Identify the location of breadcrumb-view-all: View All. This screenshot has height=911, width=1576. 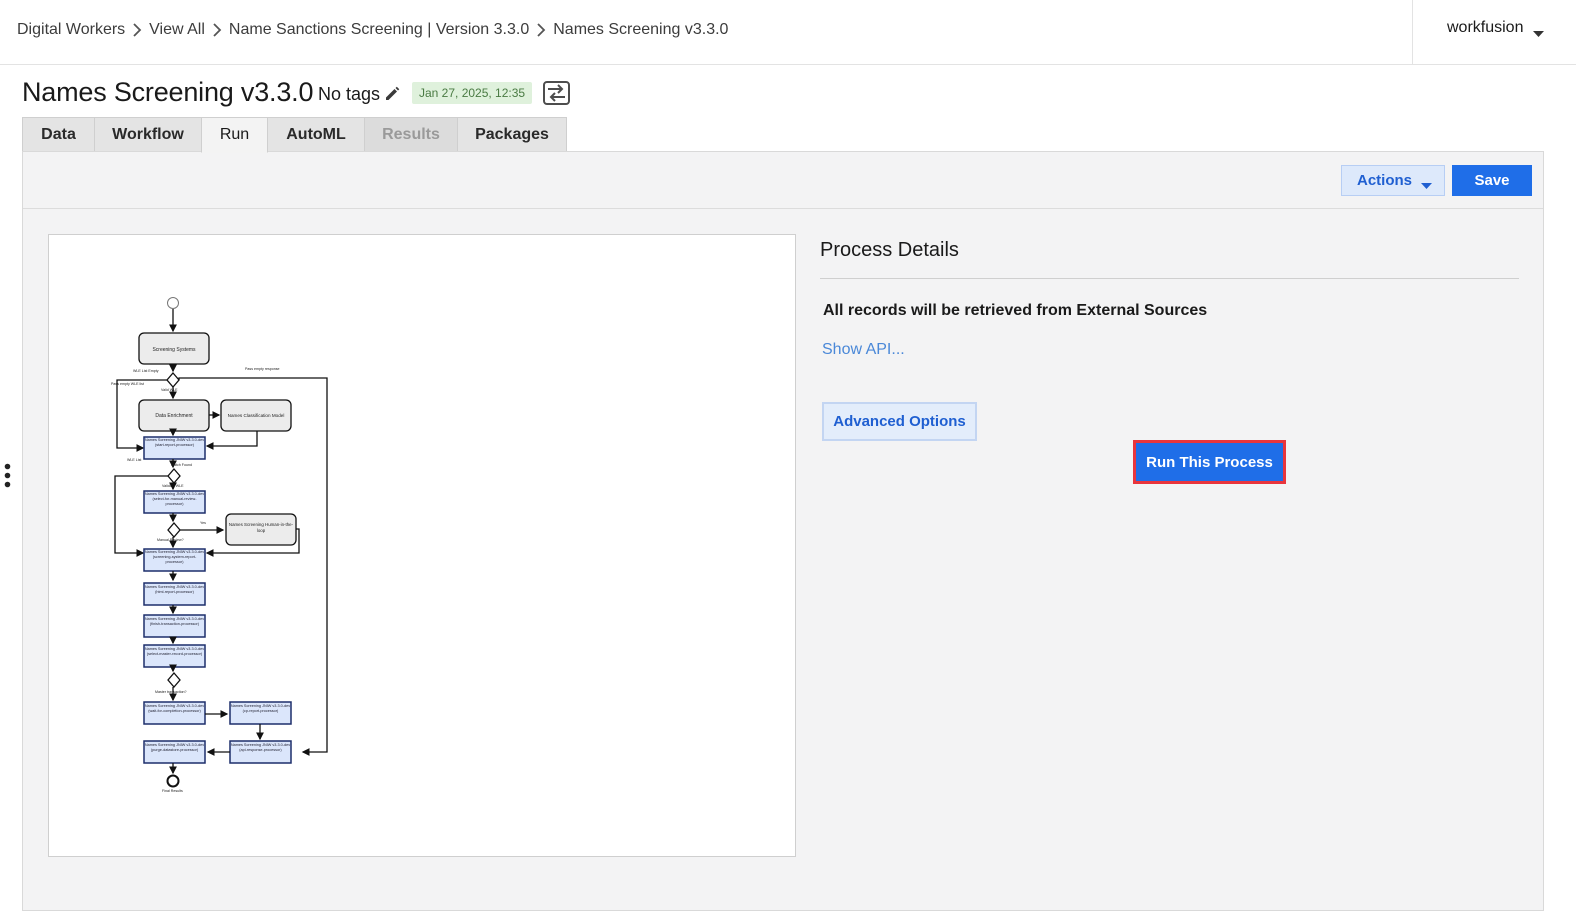
(177, 30).